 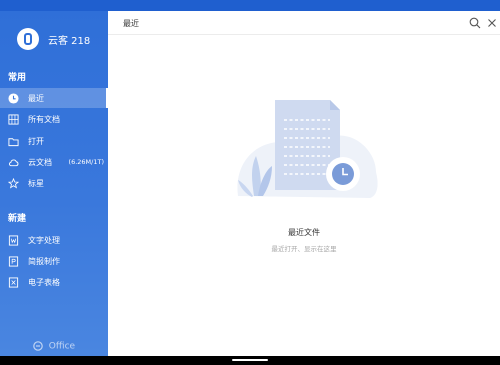 What do you see at coordinates (54, 98) in the screenshot?
I see `sidebar-item-recent: 最近` at bounding box center [54, 98].